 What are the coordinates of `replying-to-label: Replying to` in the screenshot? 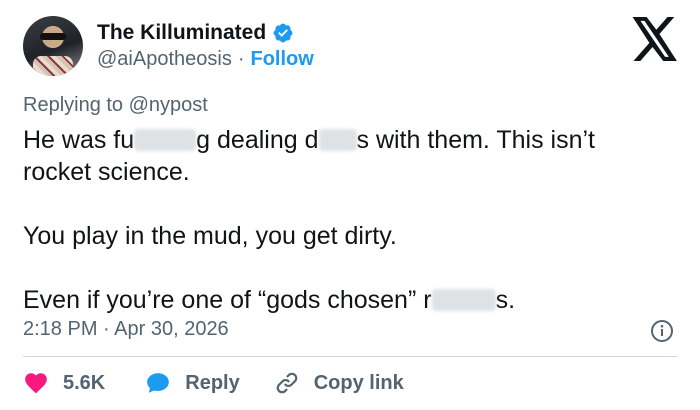 It's located at (73, 105).